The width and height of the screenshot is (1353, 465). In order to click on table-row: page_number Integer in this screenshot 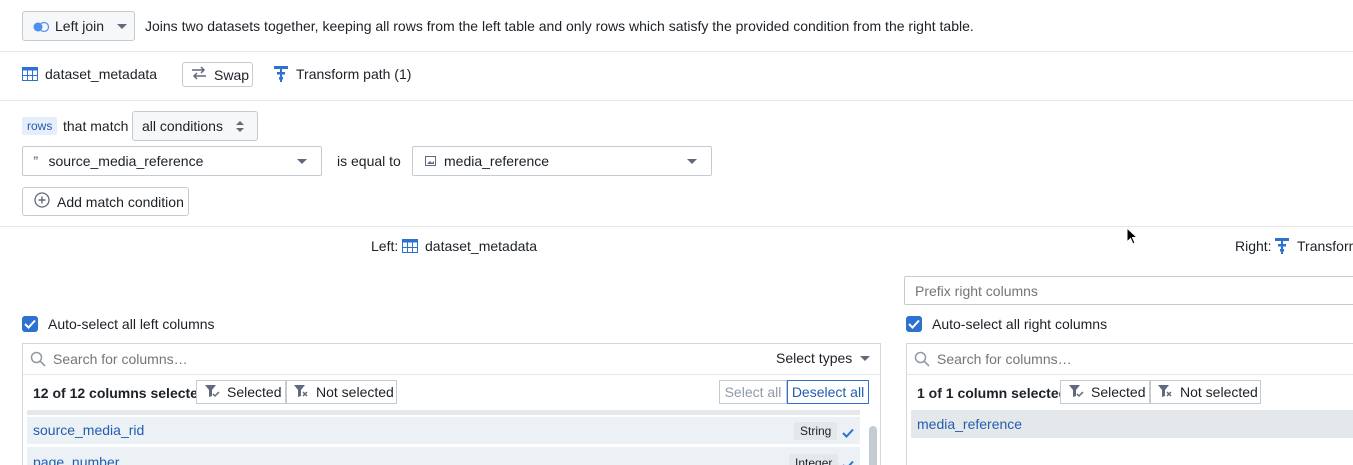, I will do `click(443, 456)`.